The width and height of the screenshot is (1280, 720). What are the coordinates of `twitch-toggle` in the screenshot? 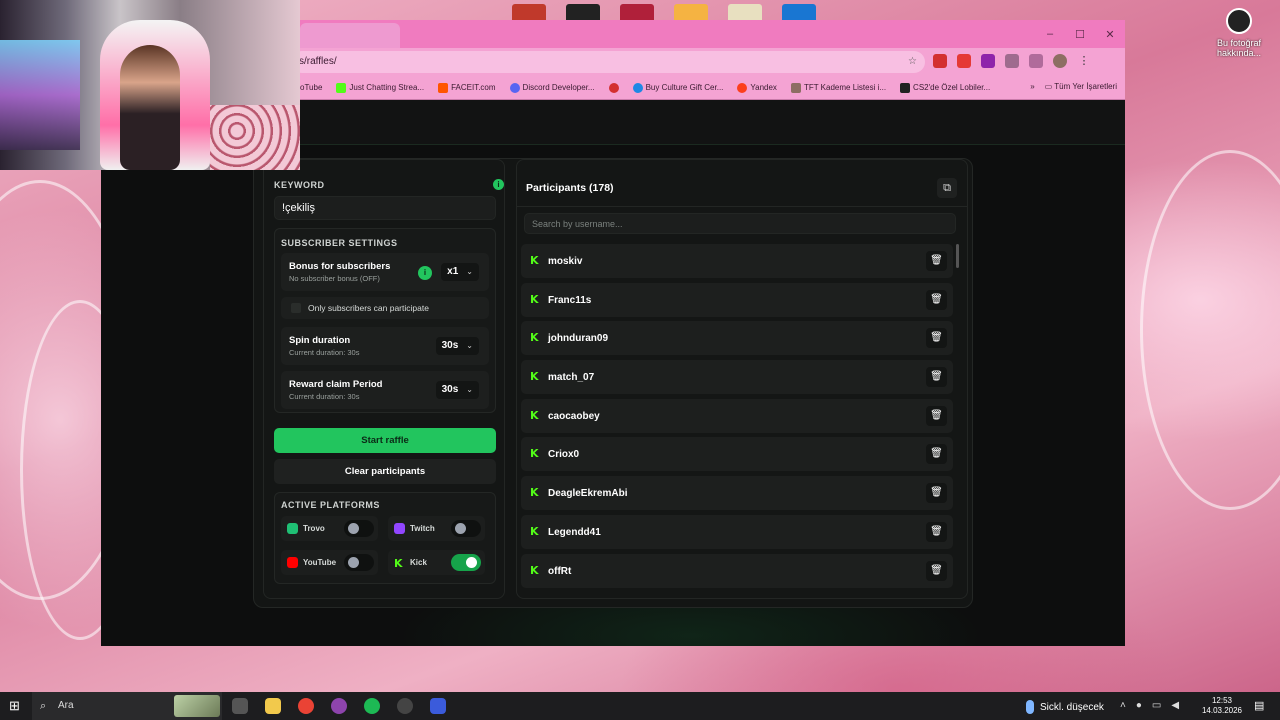 It's located at (466, 528).